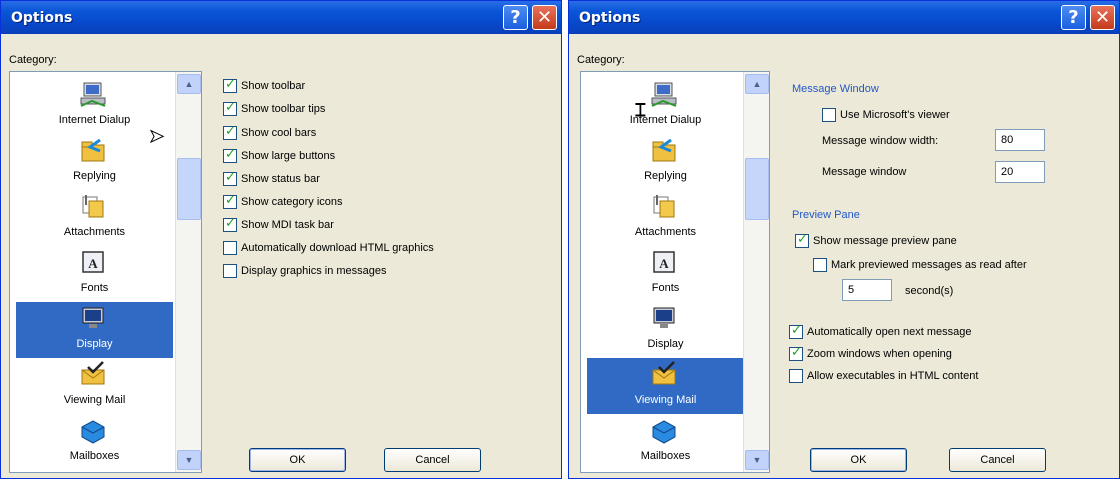 The width and height of the screenshot is (1120, 479). What do you see at coordinates (665, 120) in the screenshot?
I see `category-label: Internet Dialup` at bounding box center [665, 120].